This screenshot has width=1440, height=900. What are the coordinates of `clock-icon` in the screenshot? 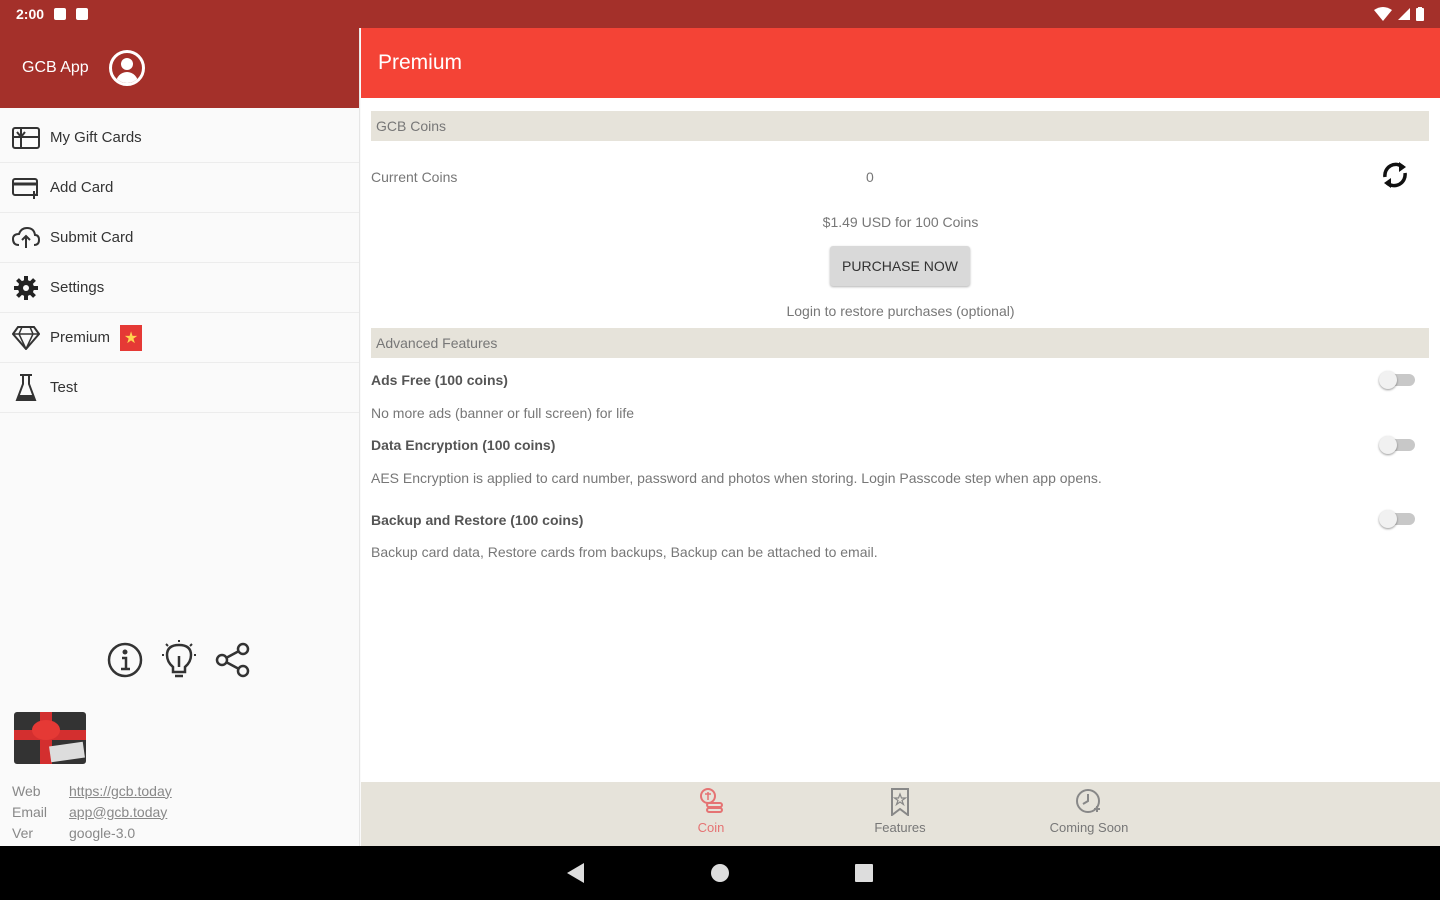 It's located at (1089, 802).